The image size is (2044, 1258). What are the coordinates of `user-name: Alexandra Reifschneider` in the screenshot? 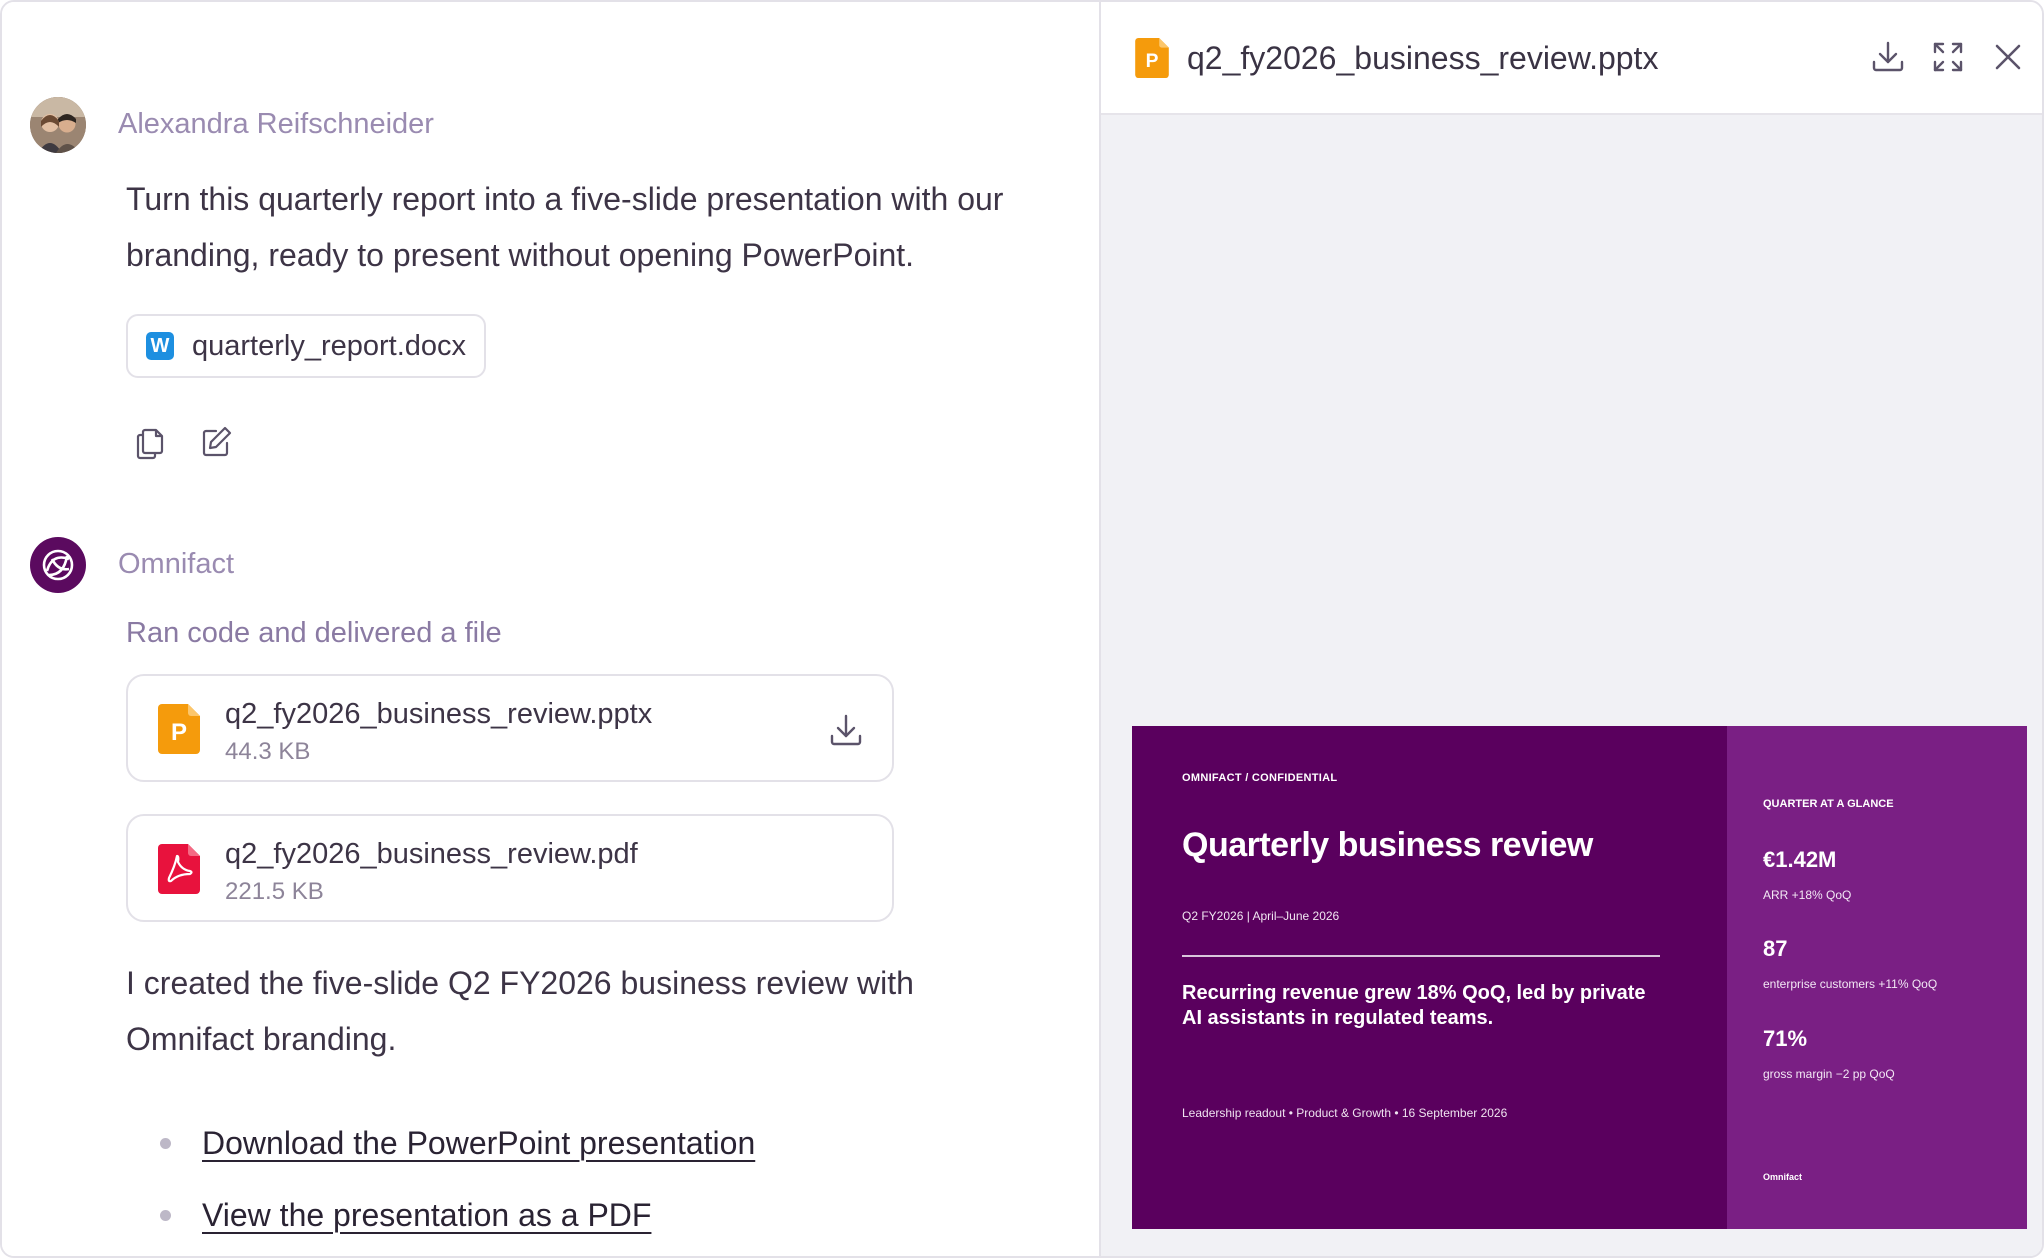 It's located at (276, 124).